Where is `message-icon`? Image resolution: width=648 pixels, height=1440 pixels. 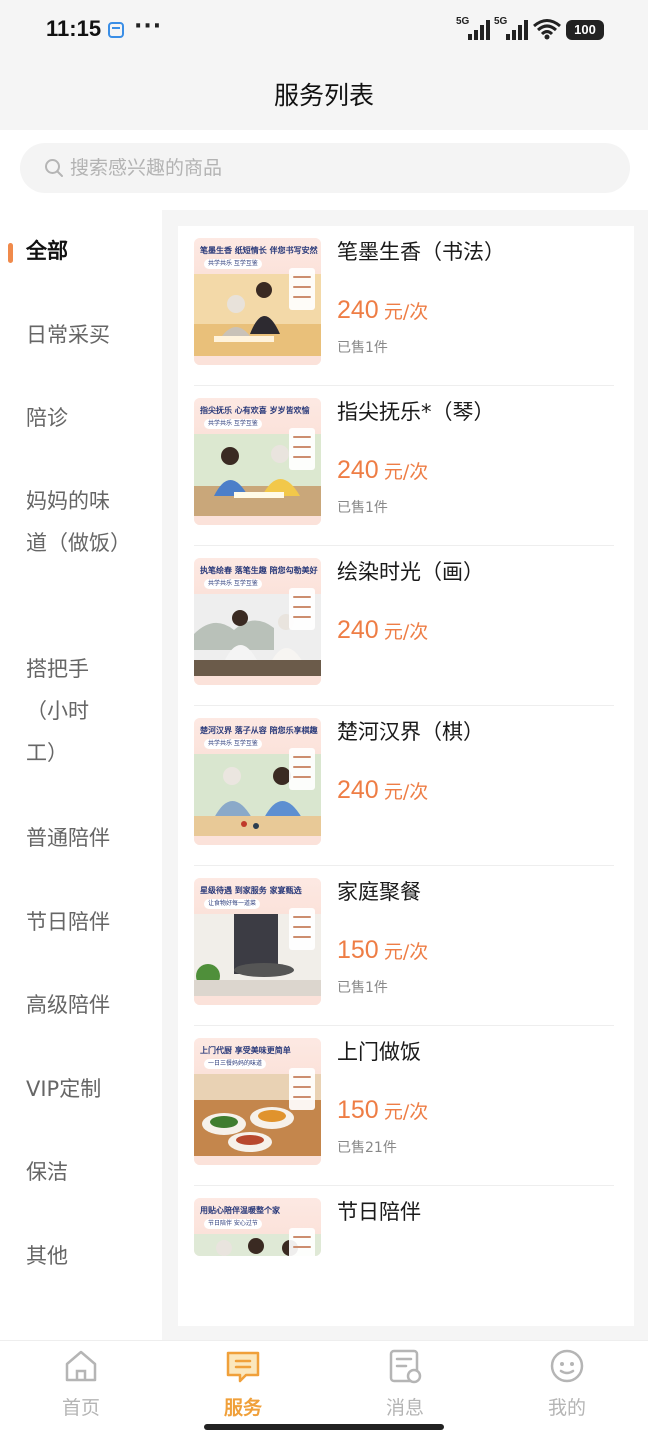
message-icon is located at coordinates (405, 1366).